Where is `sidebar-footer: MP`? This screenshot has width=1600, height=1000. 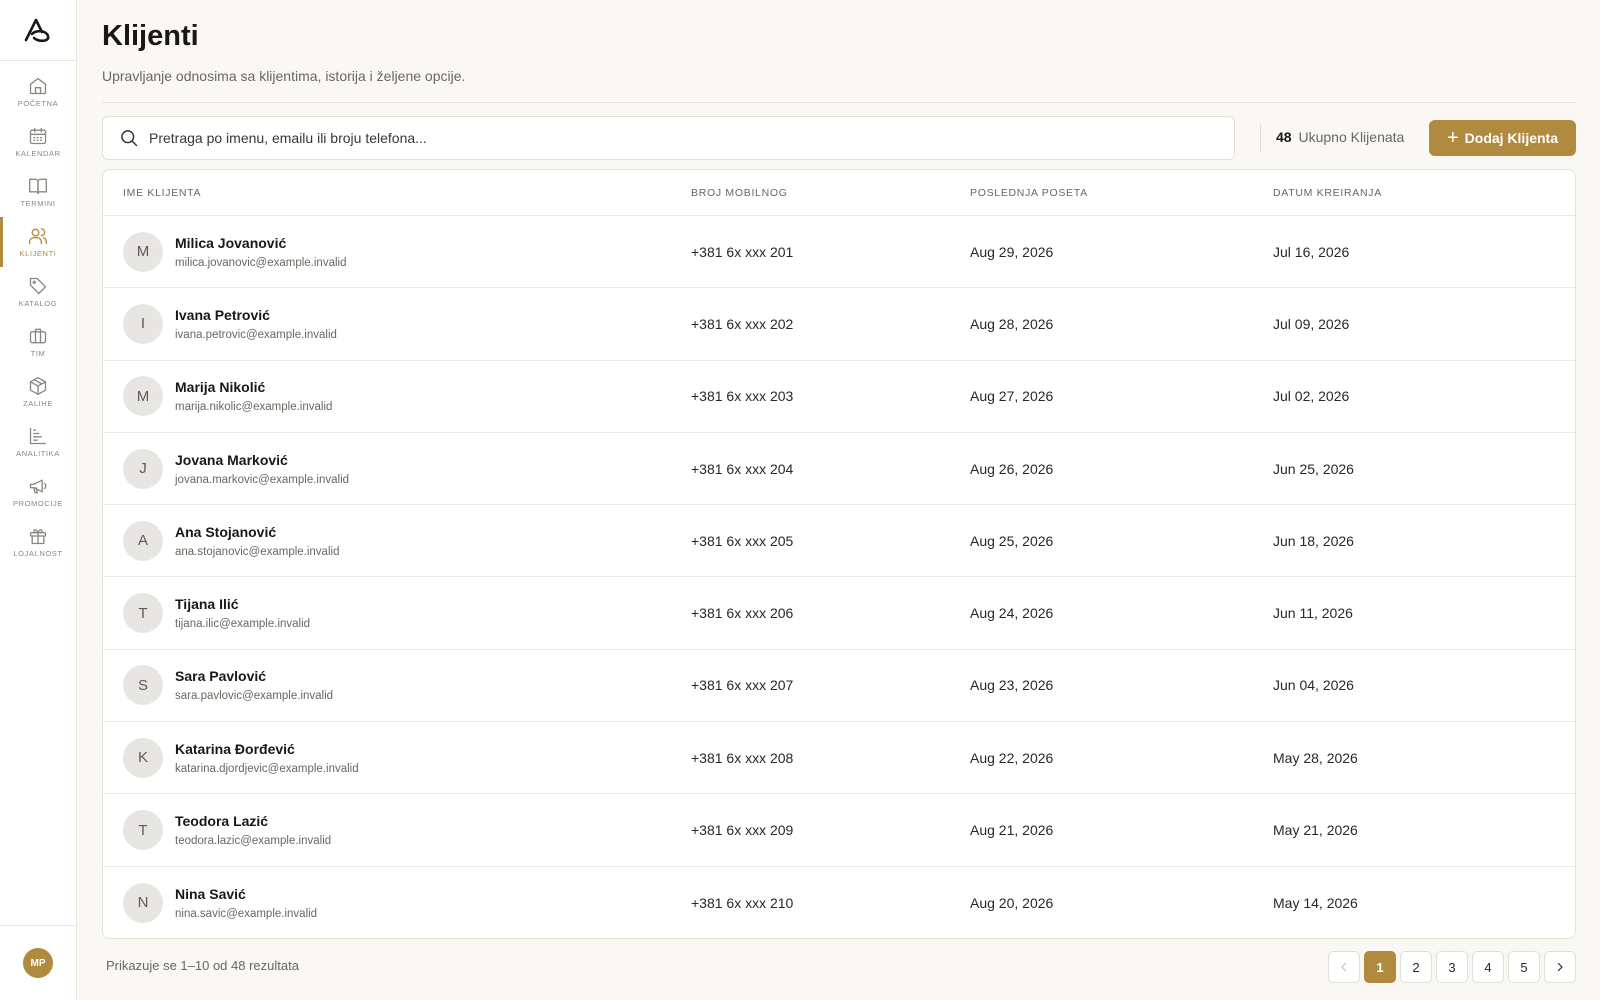 sidebar-footer: MP is located at coordinates (38, 962).